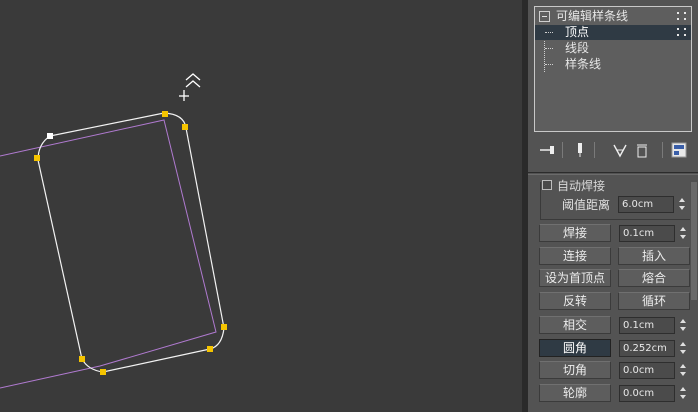 The height and width of the screenshot is (412, 698). Describe the element at coordinates (620, 150) in the screenshot. I see `make-unique-icon` at that location.